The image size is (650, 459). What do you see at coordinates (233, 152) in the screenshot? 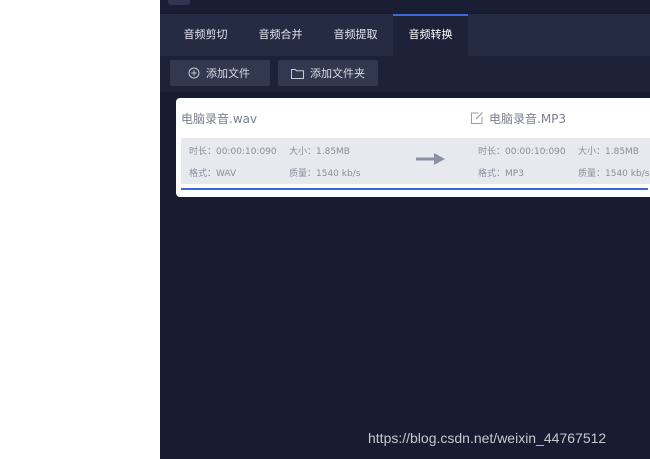
I see `source-duration: 时长：00:00:10:090` at bounding box center [233, 152].